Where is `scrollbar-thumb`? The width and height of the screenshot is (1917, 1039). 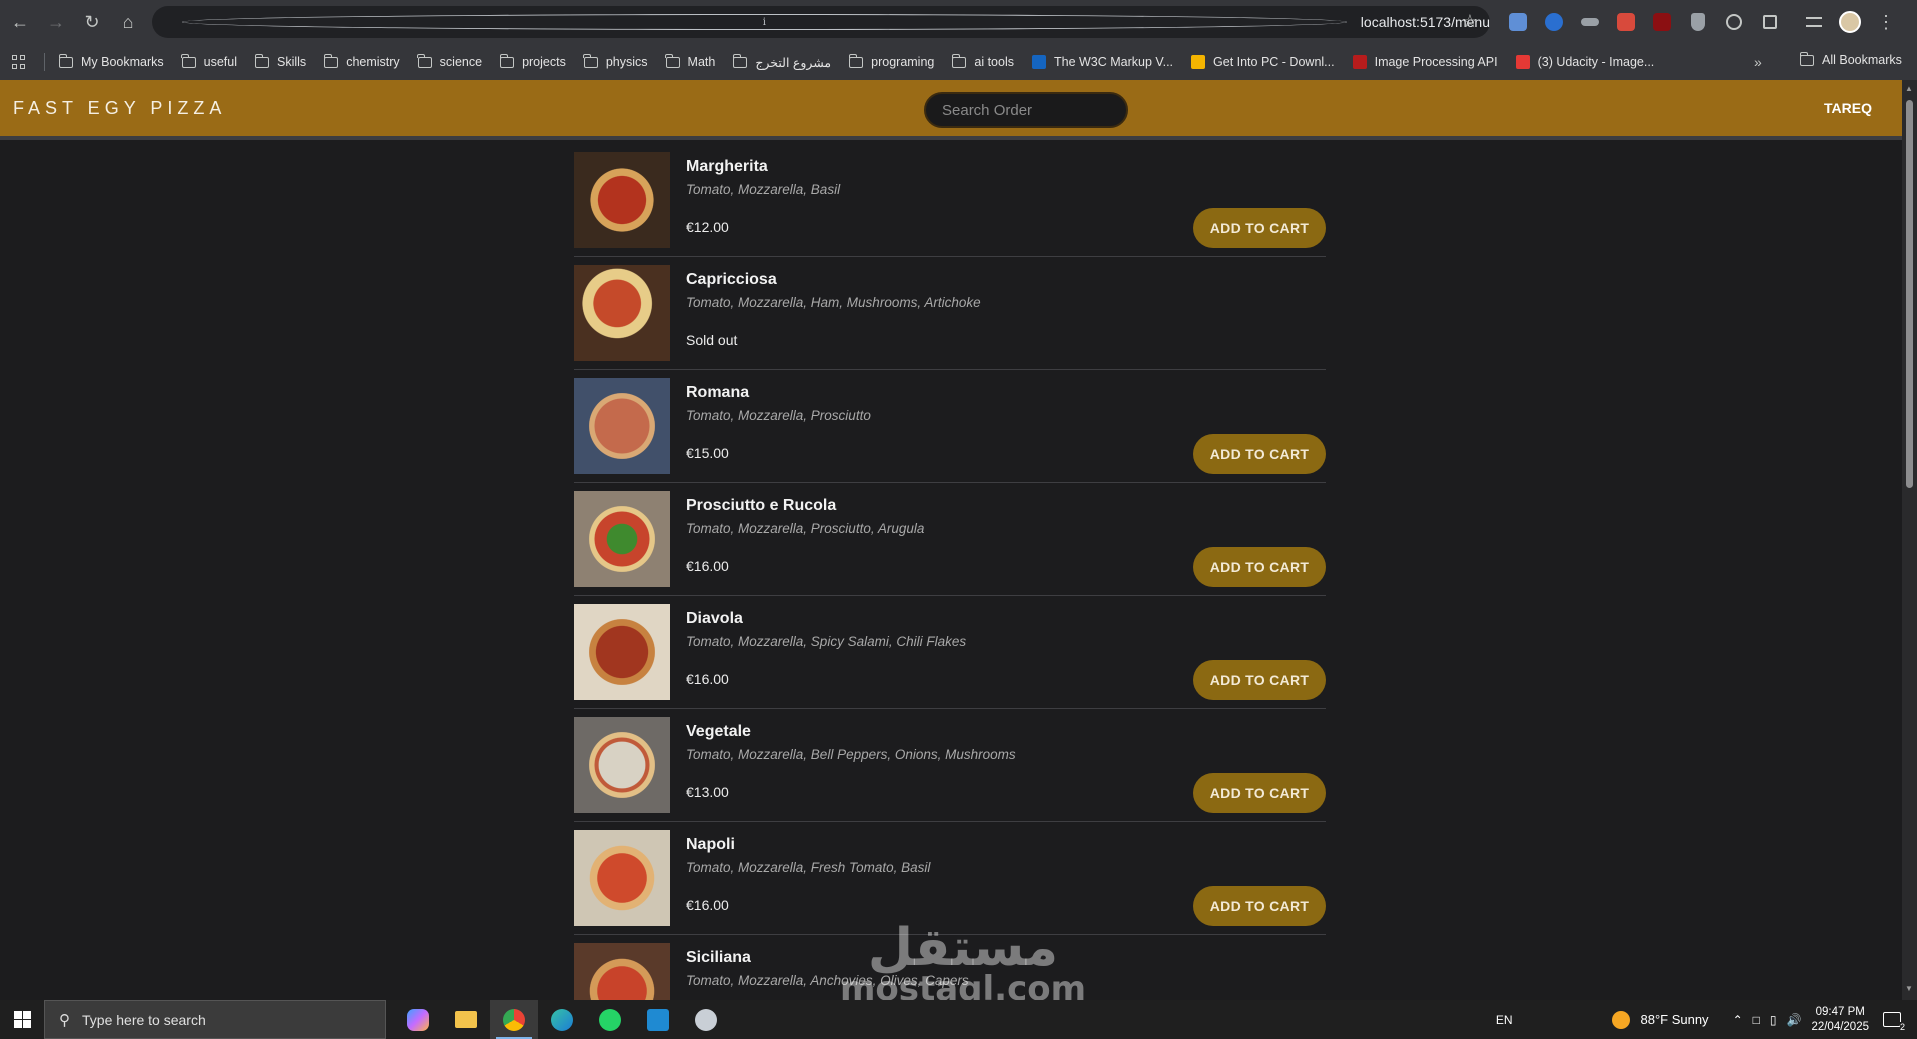 scrollbar-thumb is located at coordinates (1909, 294).